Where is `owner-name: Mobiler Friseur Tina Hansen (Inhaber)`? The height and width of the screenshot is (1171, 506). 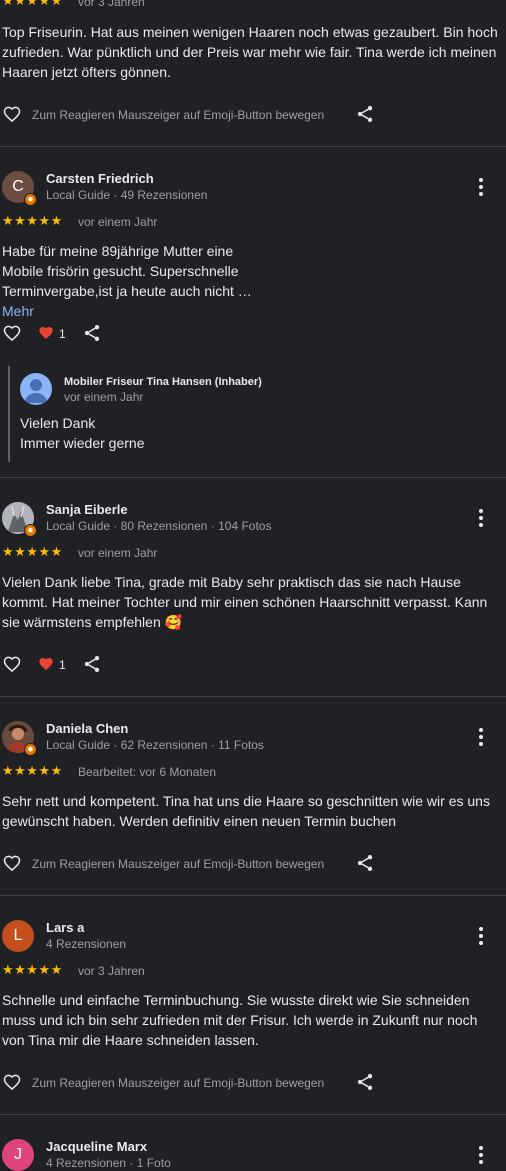 owner-name: Mobiler Friseur Tina Hansen (Inhaber) is located at coordinates (163, 382).